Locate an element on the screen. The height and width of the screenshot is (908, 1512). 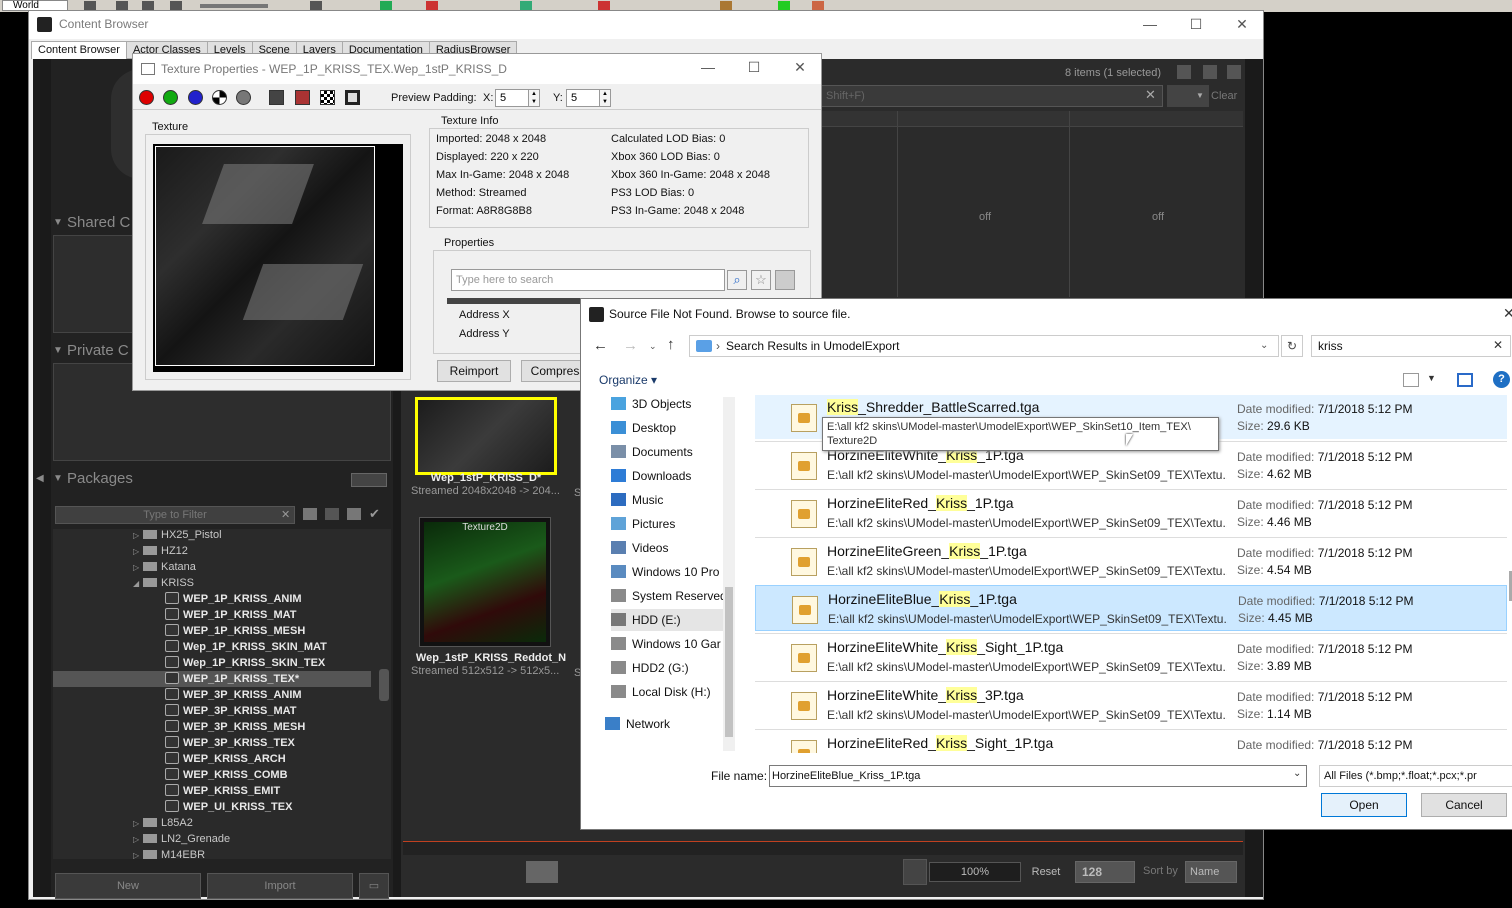
tree-item: WEP_KRISS_EMIT is located at coordinates (213, 791).